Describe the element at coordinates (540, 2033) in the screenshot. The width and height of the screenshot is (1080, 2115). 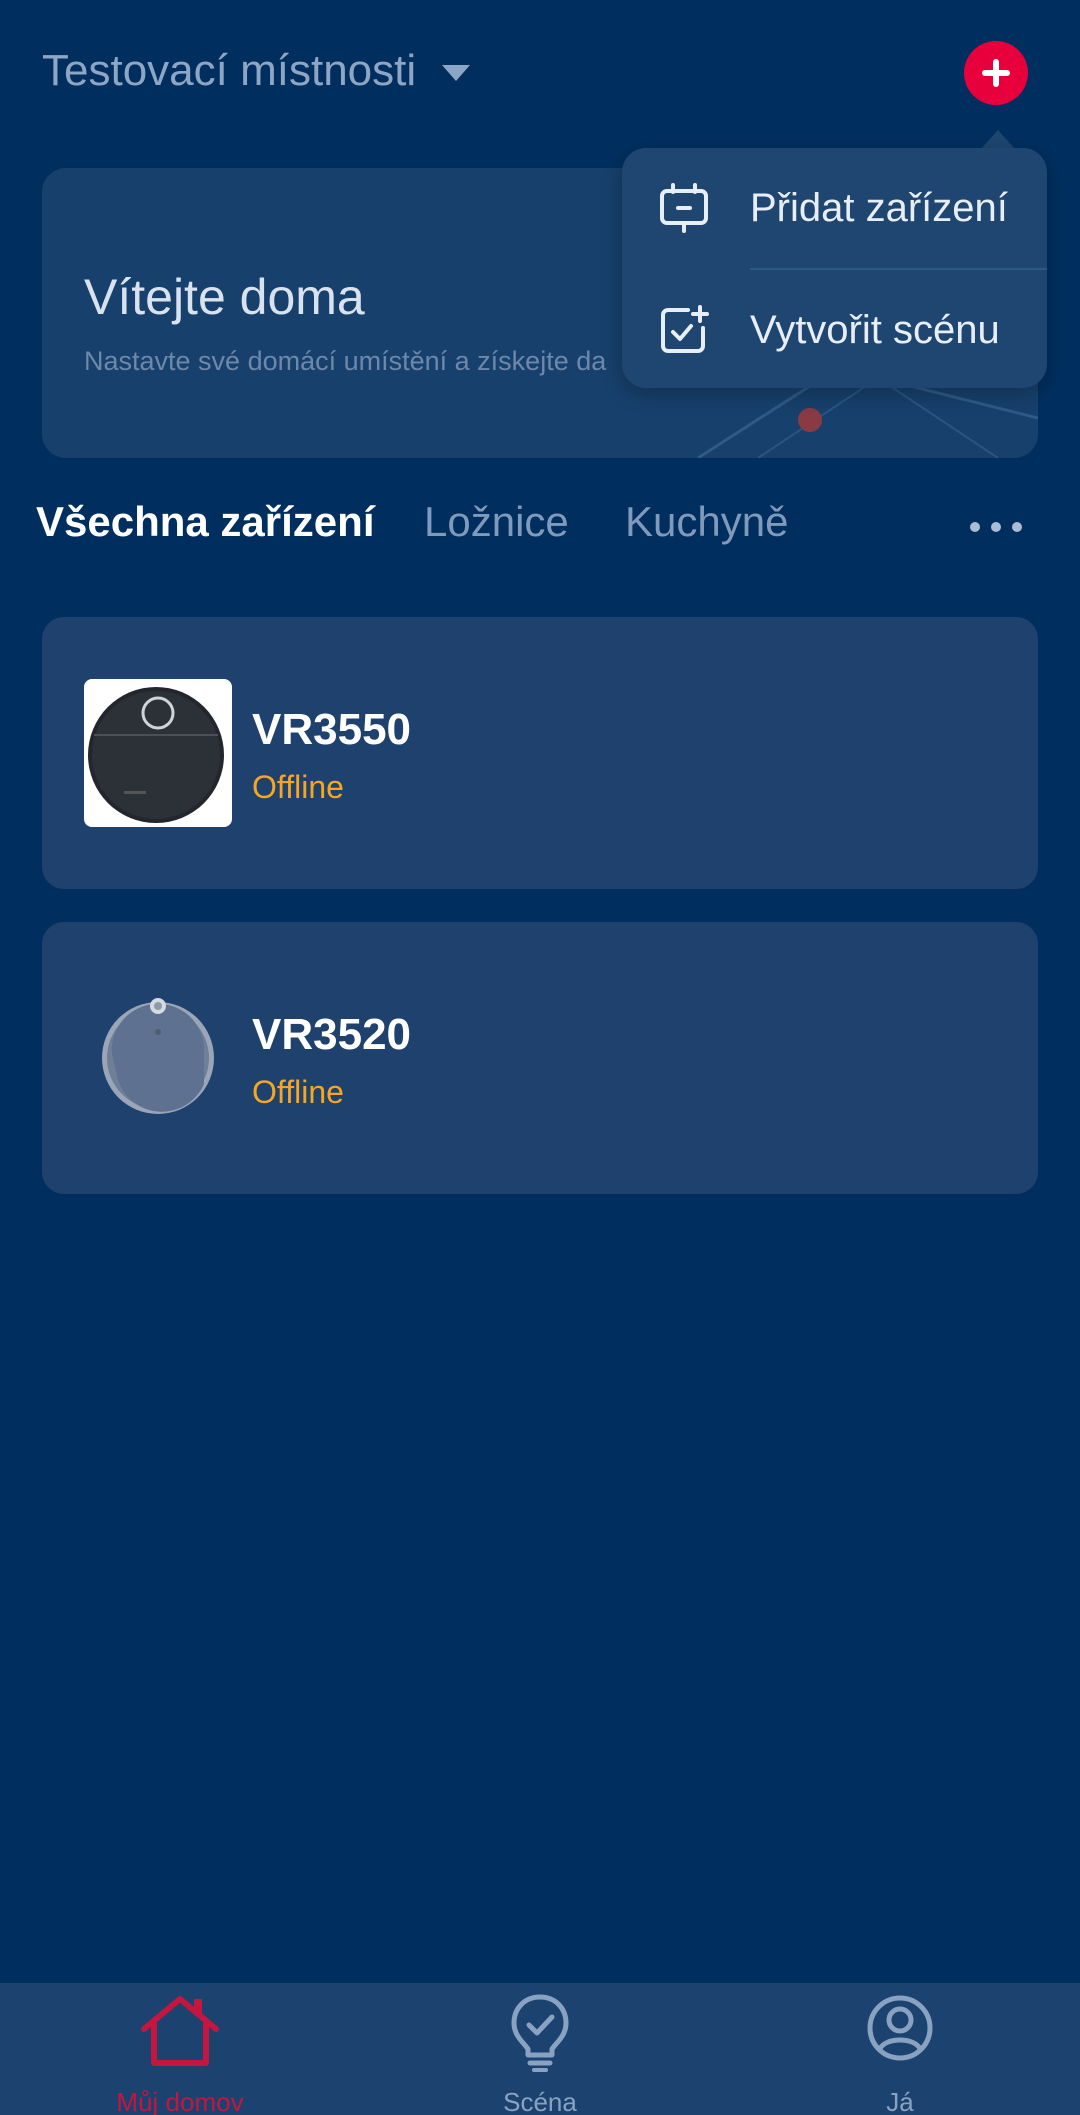
I see `lightbulb-icon` at that location.